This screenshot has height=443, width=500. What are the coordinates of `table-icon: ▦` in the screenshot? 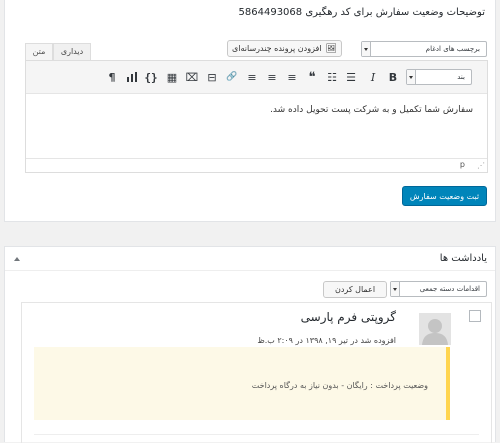 It's located at (172, 77).